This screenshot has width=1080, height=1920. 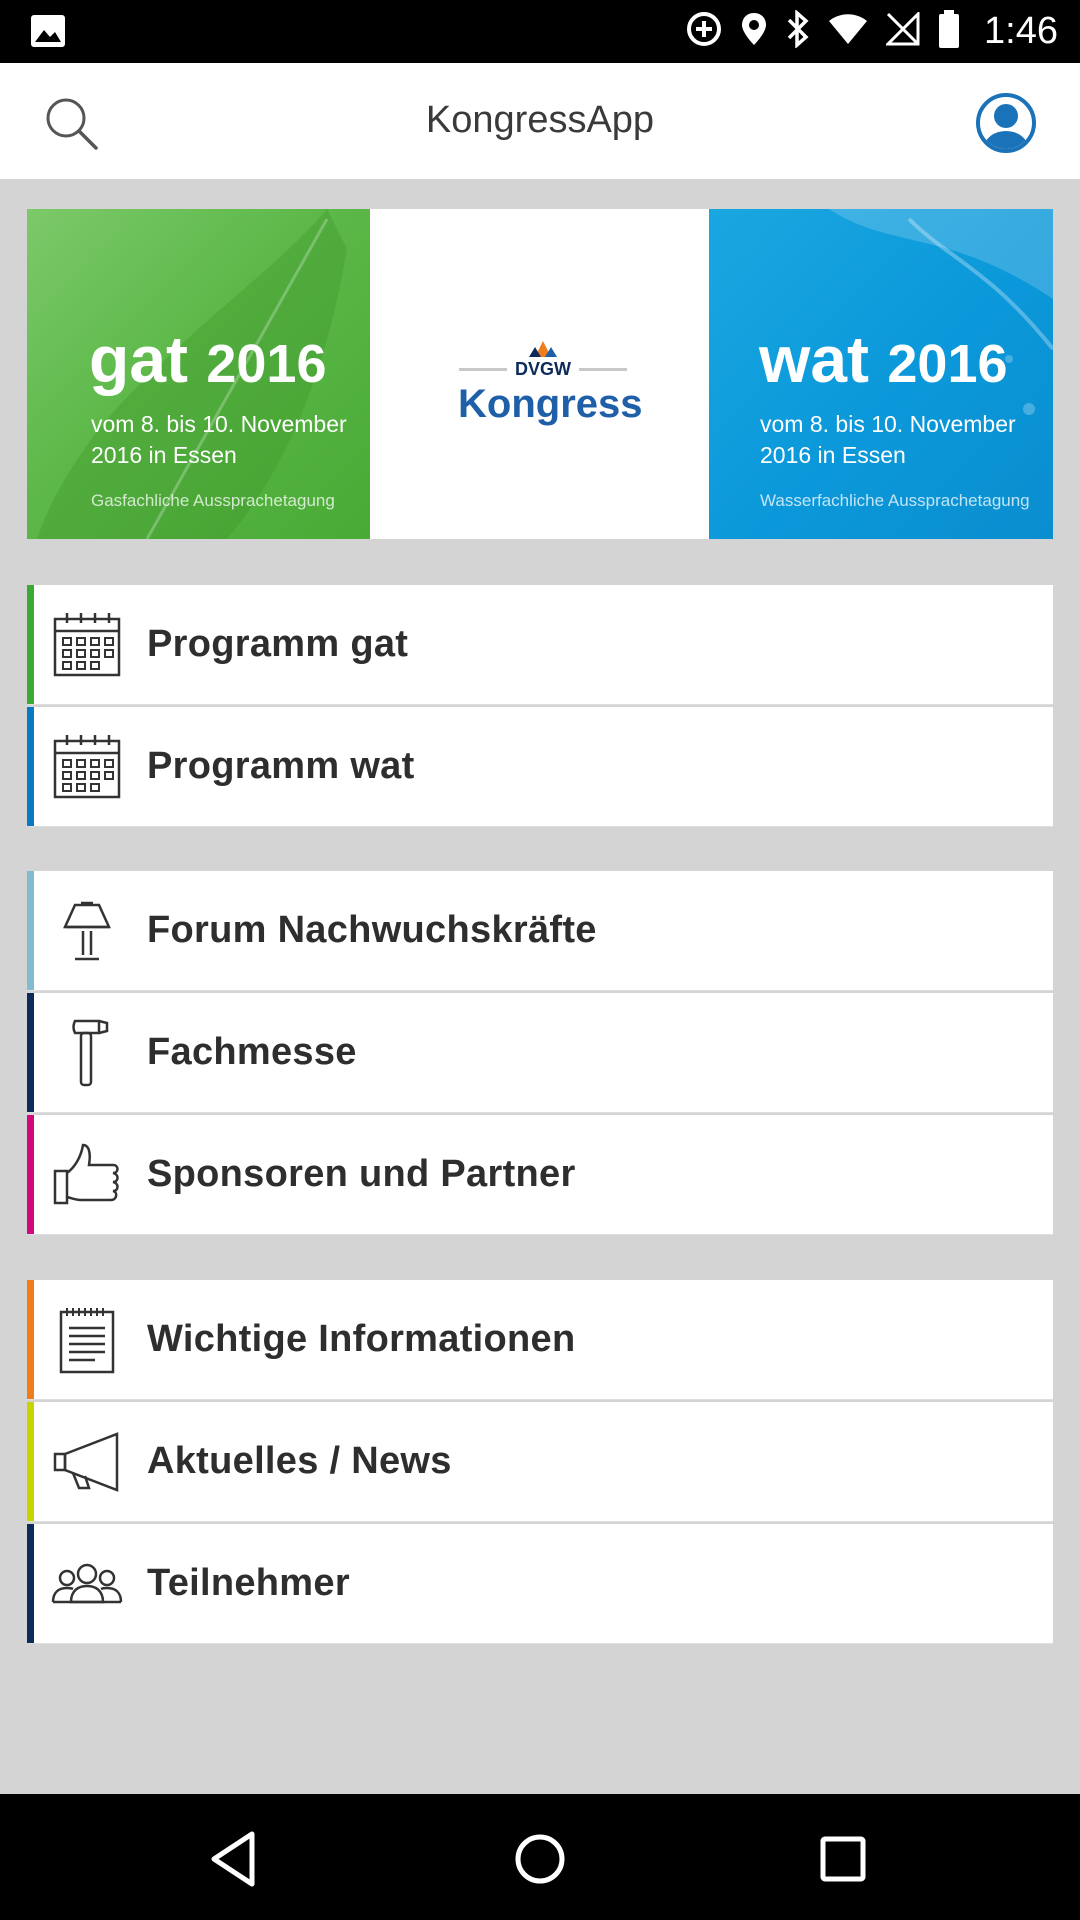 What do you see at coordinates (540, 31) in the screenshot?
I see `status-bar: 1:46` at bounding box center [540, 31].